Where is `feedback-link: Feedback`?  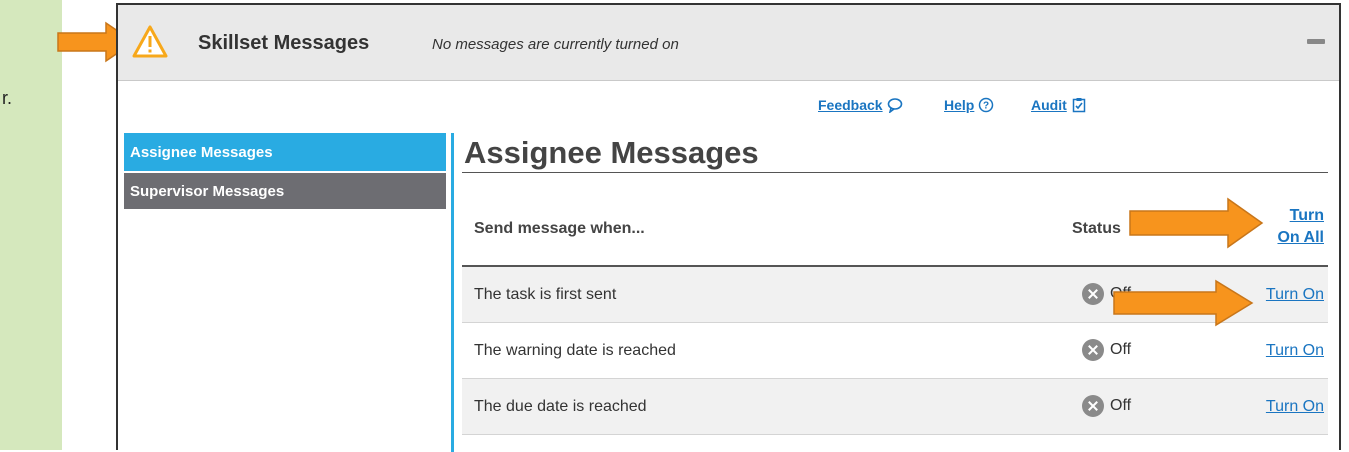
feedback-link: Feedback is located at coordinates (860, 105).